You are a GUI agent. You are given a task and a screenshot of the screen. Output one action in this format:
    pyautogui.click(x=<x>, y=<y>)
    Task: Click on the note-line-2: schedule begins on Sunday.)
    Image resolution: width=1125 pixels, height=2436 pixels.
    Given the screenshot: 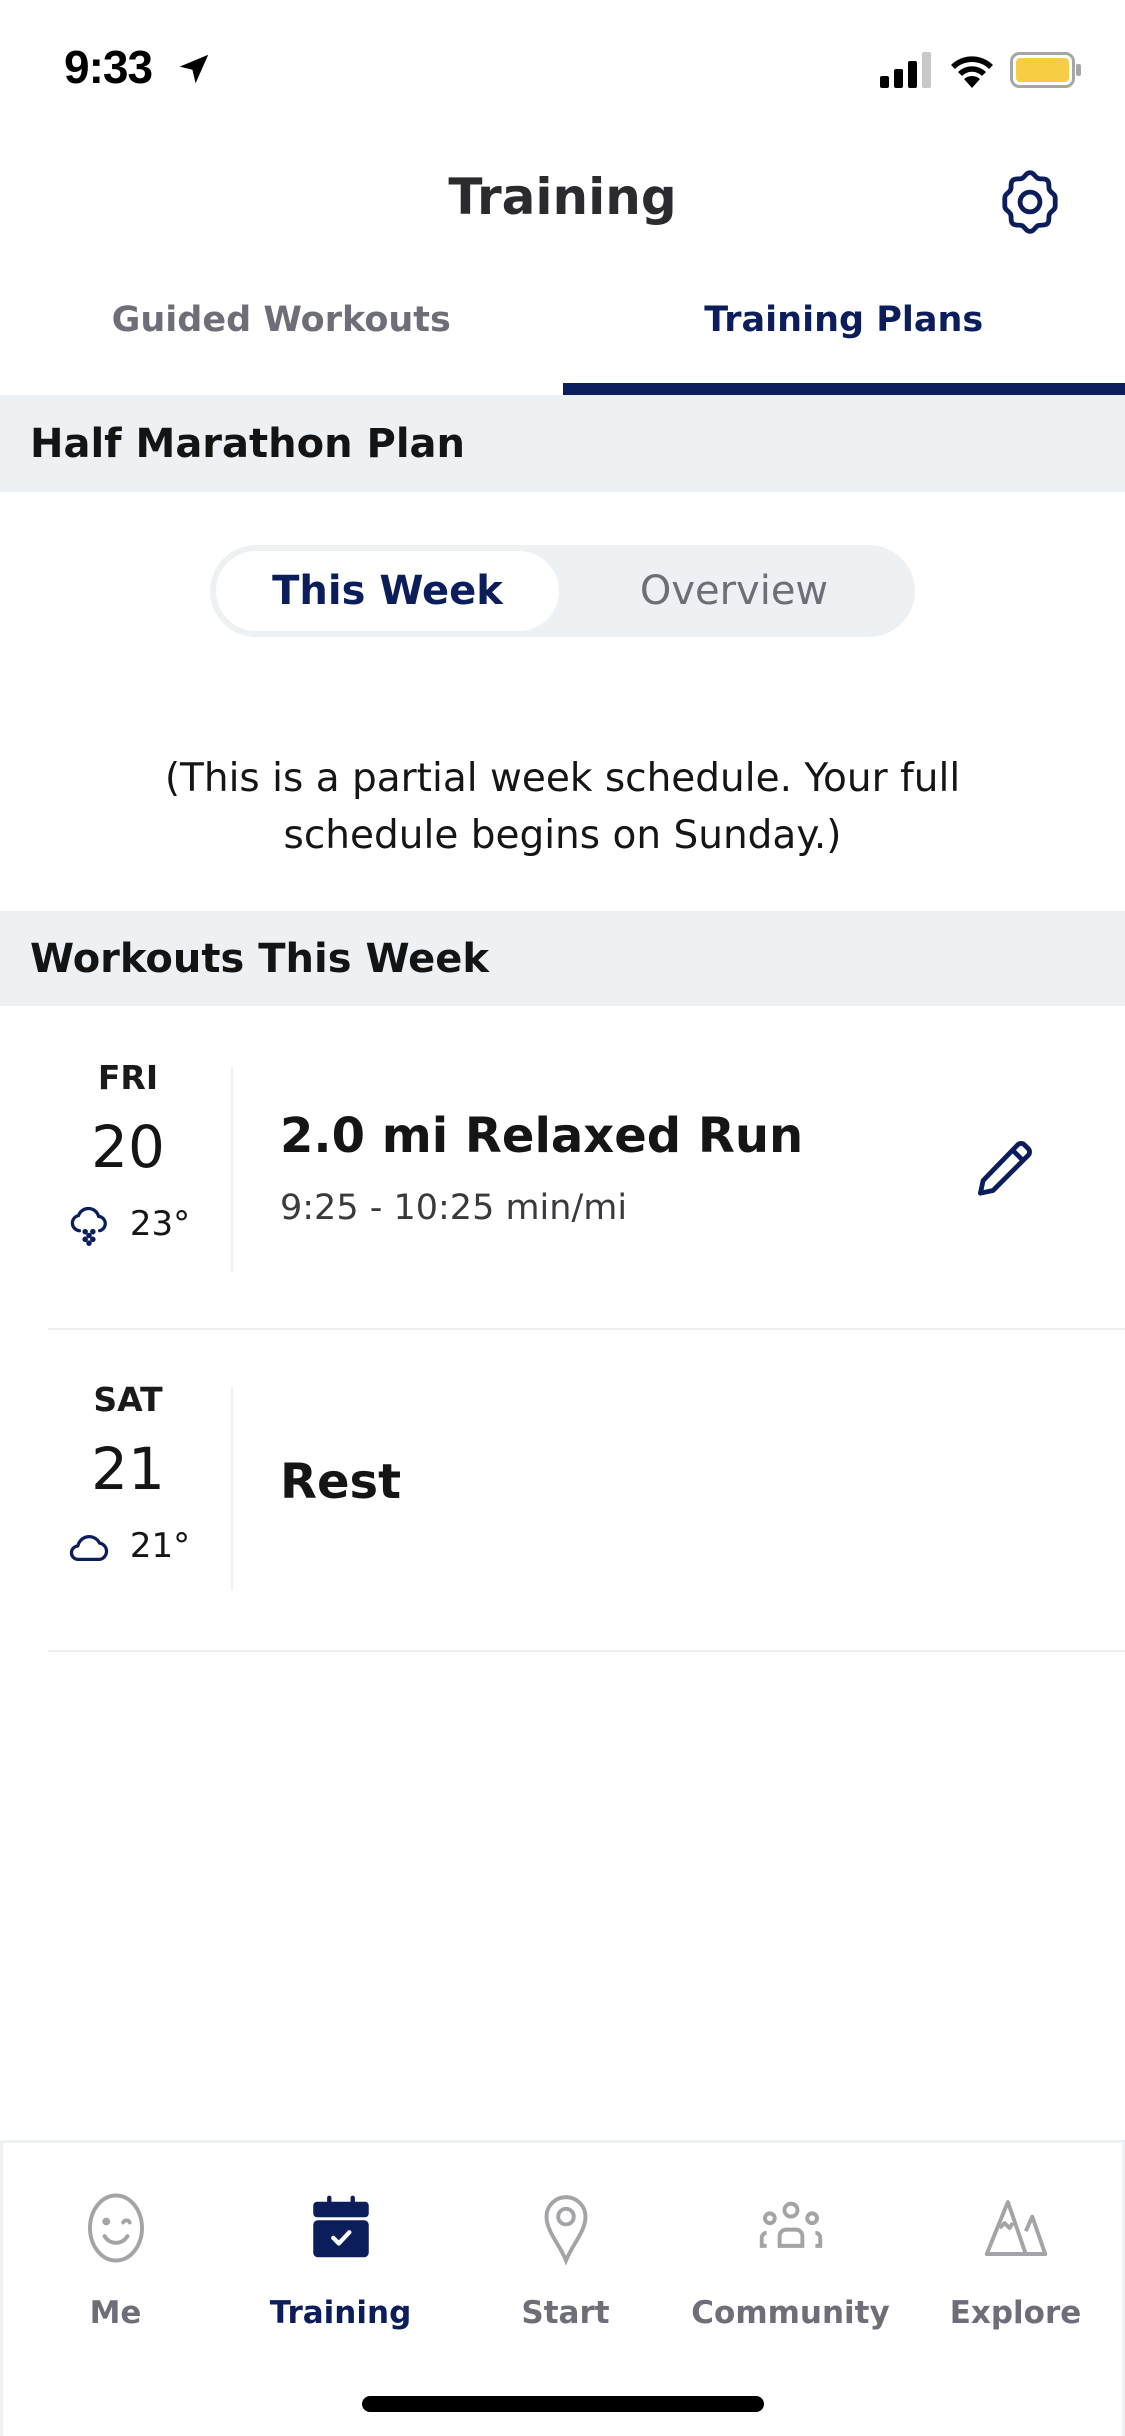 What is the action you would take?
    pyautogui.click(x=562, y=835)
    